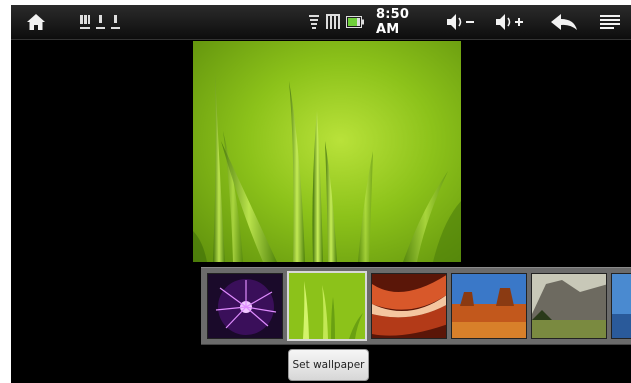  I want to click on usb-icon, so click(85, 22).